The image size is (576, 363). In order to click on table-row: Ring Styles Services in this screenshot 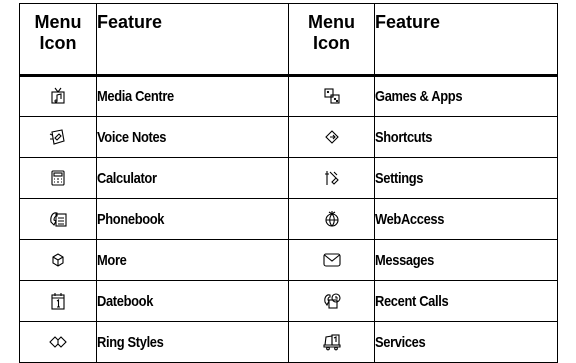, I will do `click(288, 342)`.